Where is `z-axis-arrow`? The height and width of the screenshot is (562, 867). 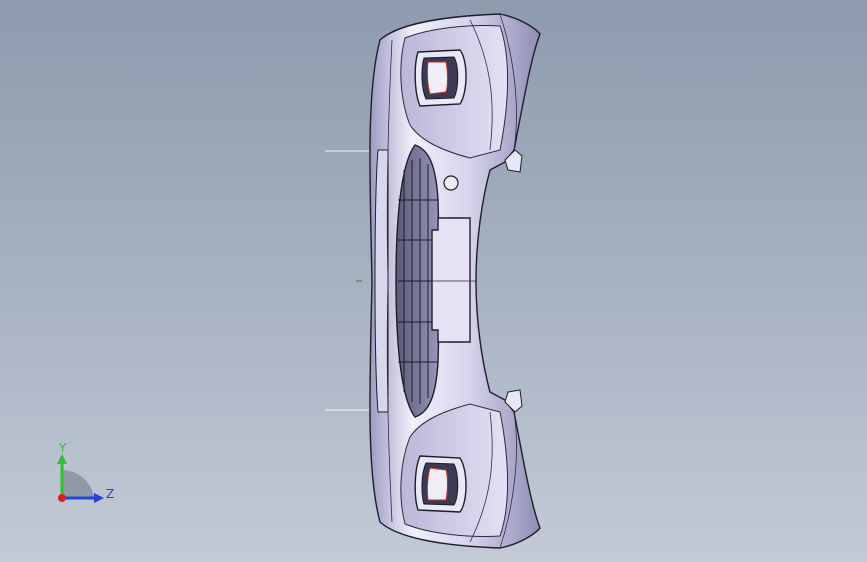
z-axis-arrow is located at coordinates (99, 498).